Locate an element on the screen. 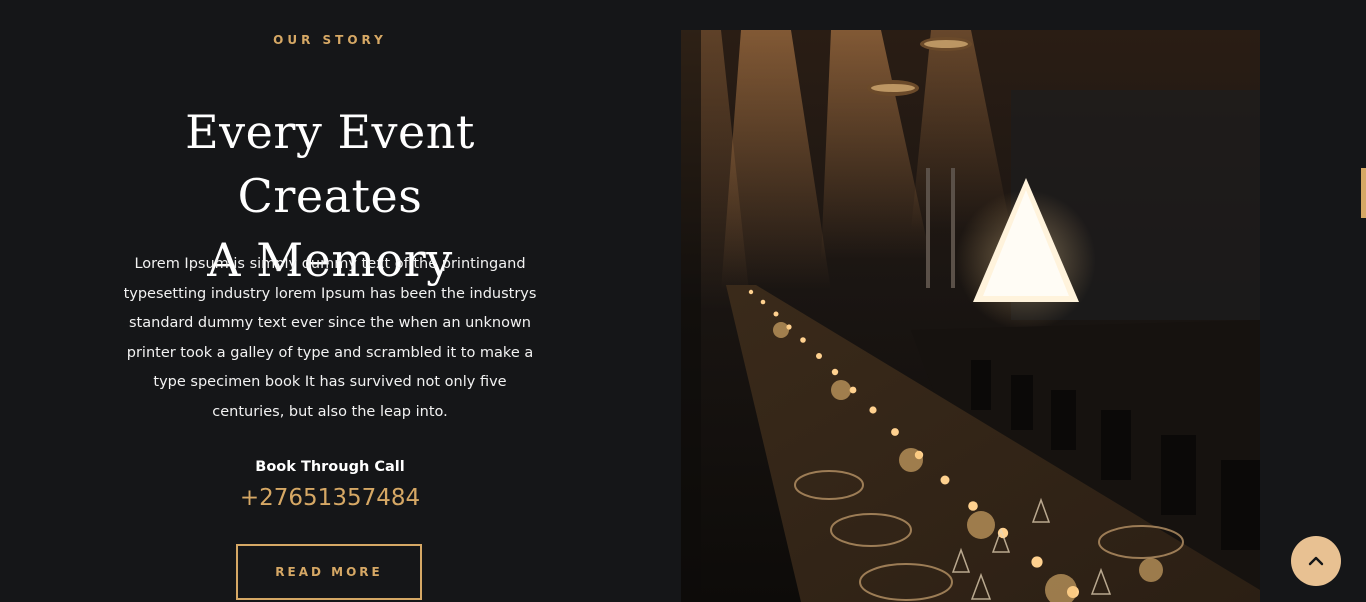  call-label: Book Through Call is located at coordinates (330, 467).